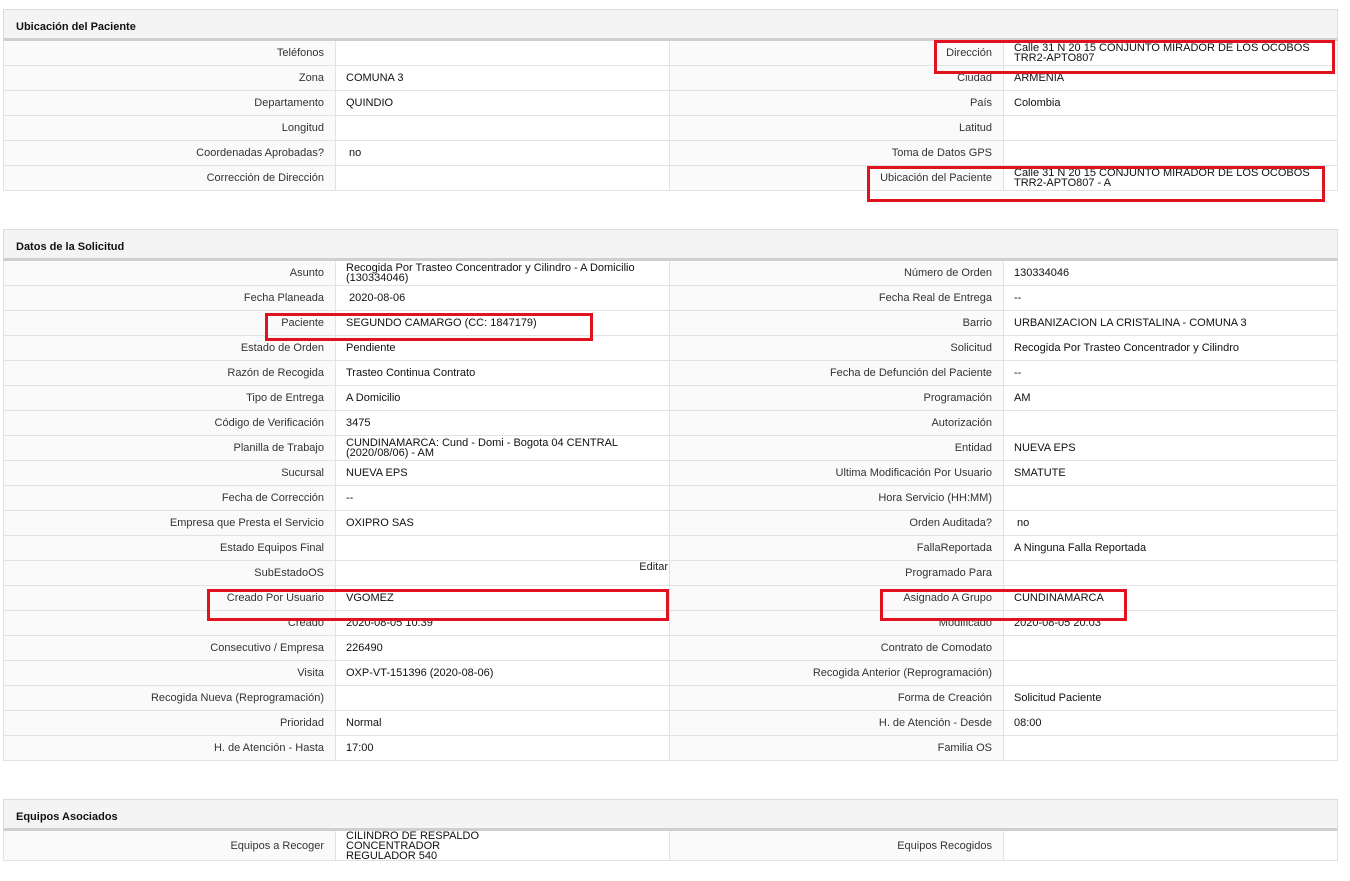 This screenshot has width=1350, height=881. Describe the element at coordinates (289, 103) in the screenshot. I see `label-text: Departamento` at that location.